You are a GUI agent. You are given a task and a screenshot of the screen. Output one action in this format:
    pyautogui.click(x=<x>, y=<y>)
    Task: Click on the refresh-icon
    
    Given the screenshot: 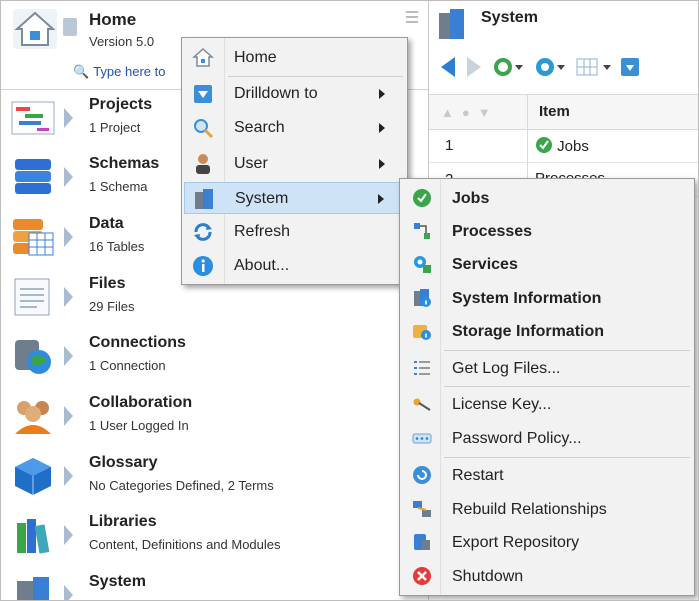 What is the action you would take?
    pyautogui.click(x=203, y=232)
    